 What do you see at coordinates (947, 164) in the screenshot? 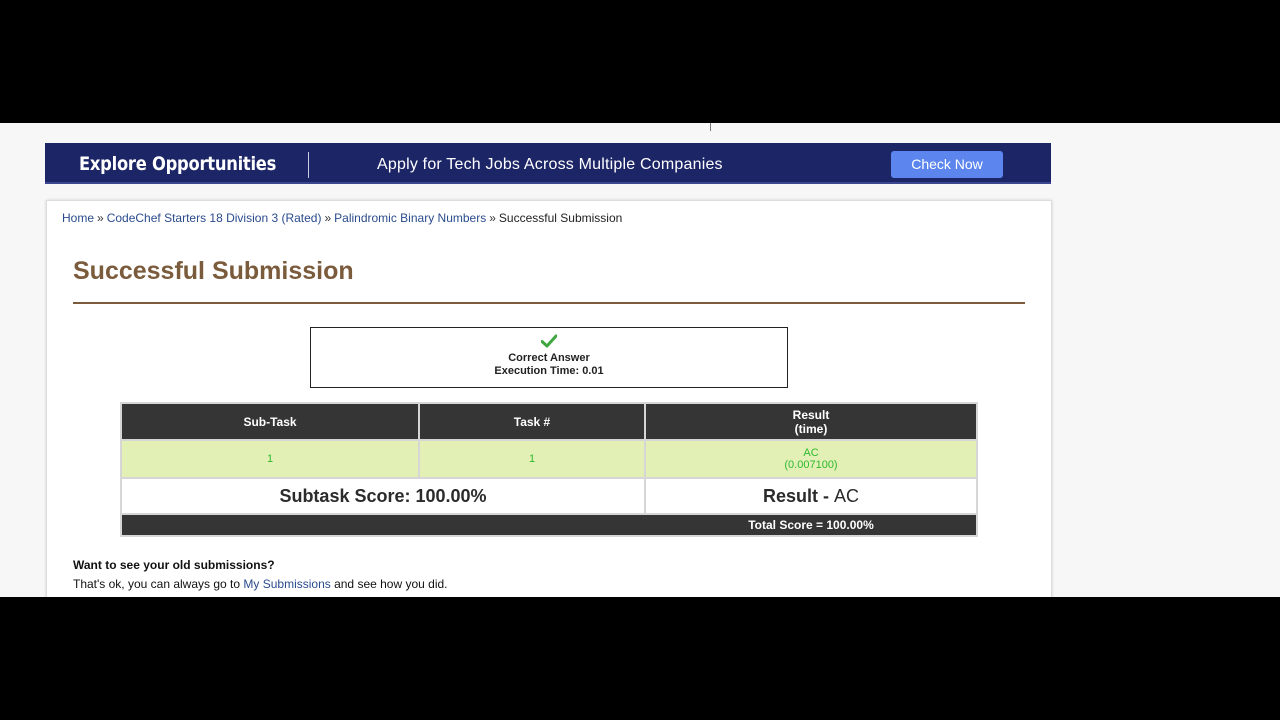
I see `check-now-button: Check Now` at bounding box center [947, 164].